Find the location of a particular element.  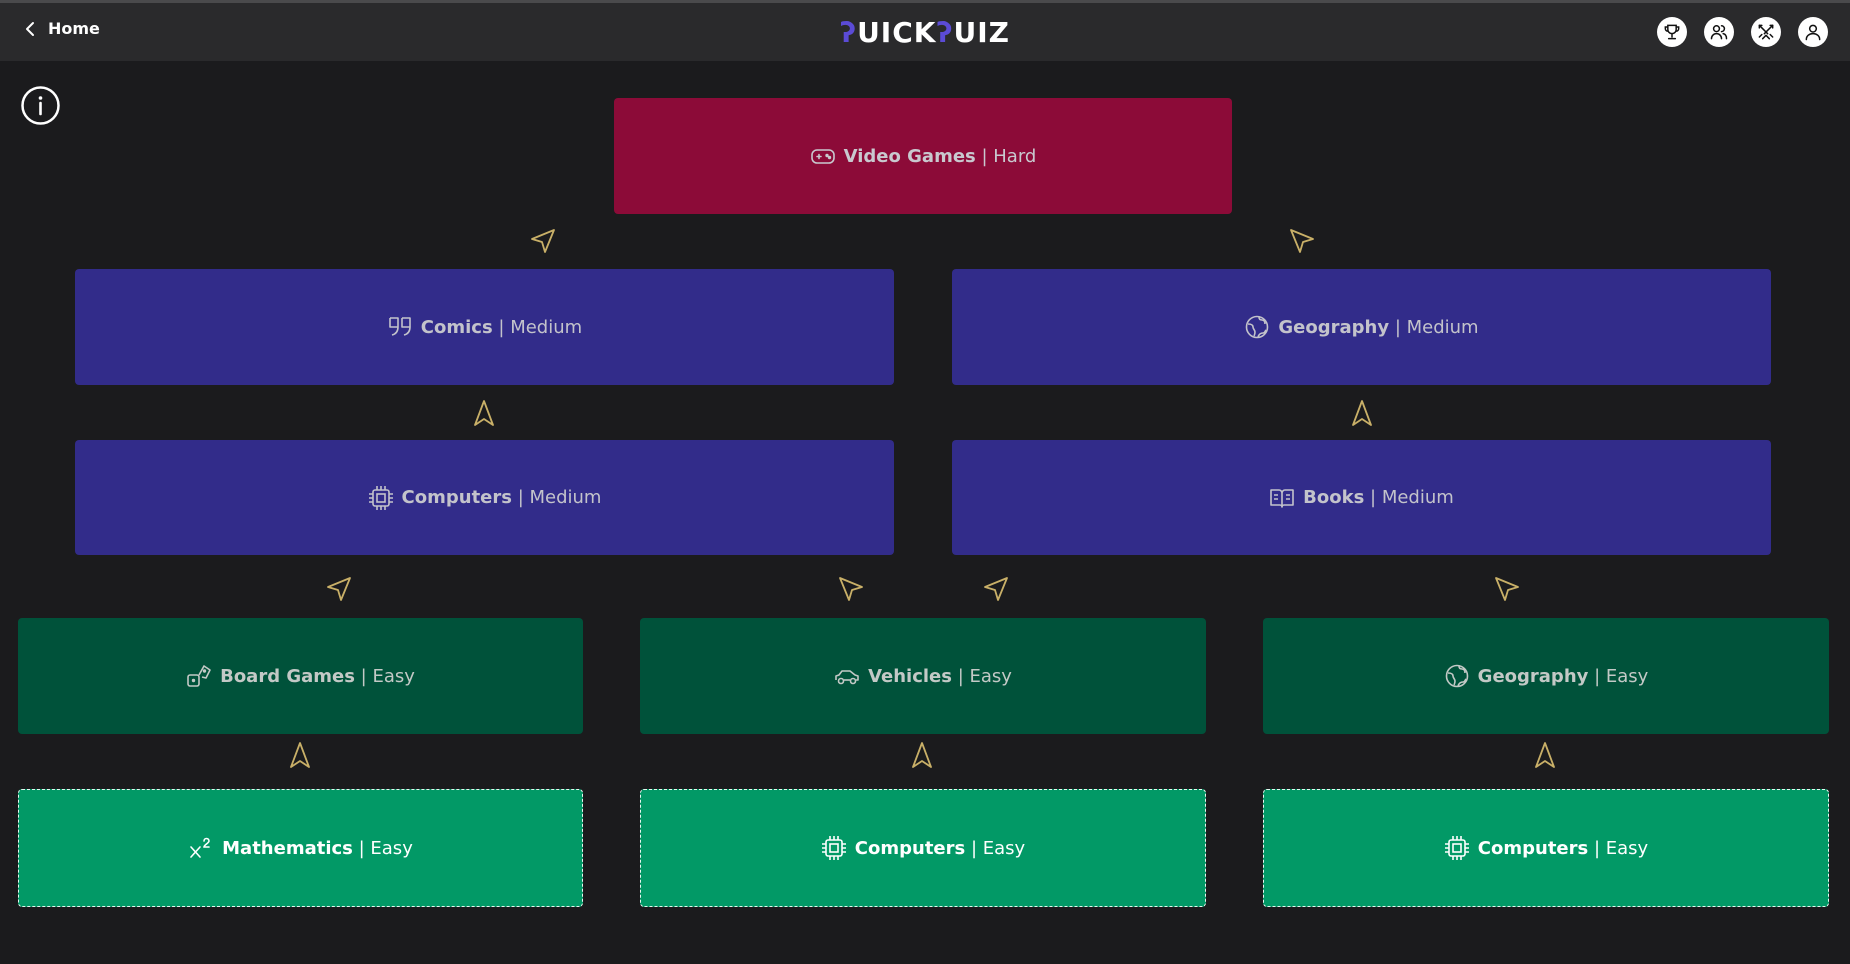

node-computers-medium: Computers | Medium is located at coordinates (484, 497).